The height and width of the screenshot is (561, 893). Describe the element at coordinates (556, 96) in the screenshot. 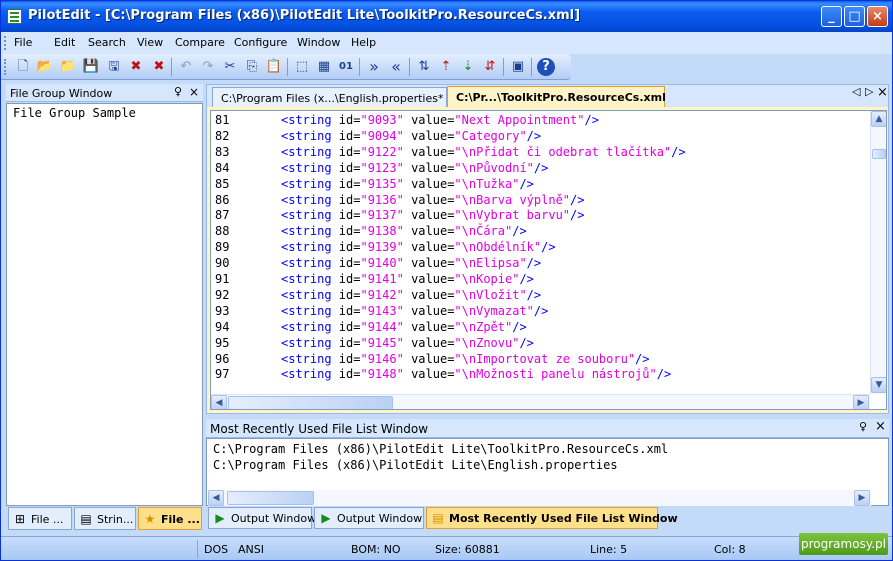

I see `tab-toolkitpro-resource: C:\Pr...\ToolkitPro.ResourceCs.xml` at that location.